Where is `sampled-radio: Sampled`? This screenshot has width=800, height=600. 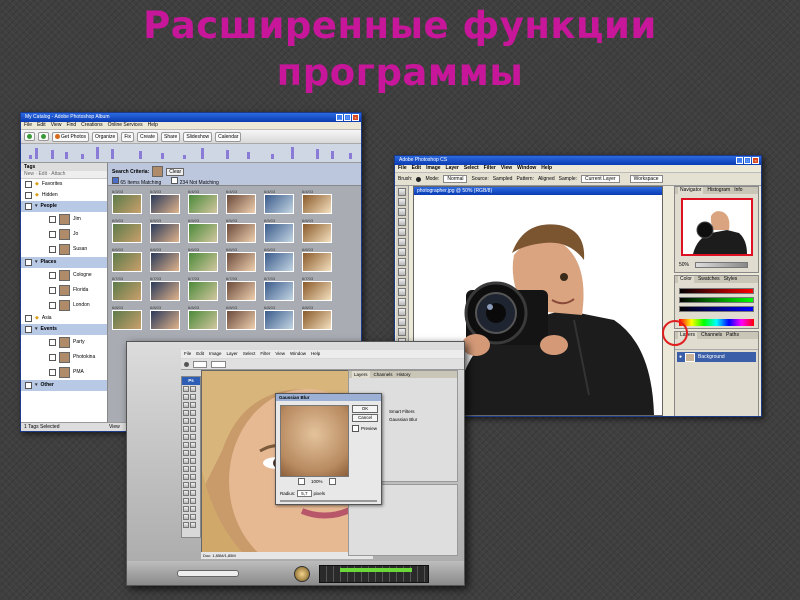 sampled-radio: Sampled is located at coordinates (503, 179).